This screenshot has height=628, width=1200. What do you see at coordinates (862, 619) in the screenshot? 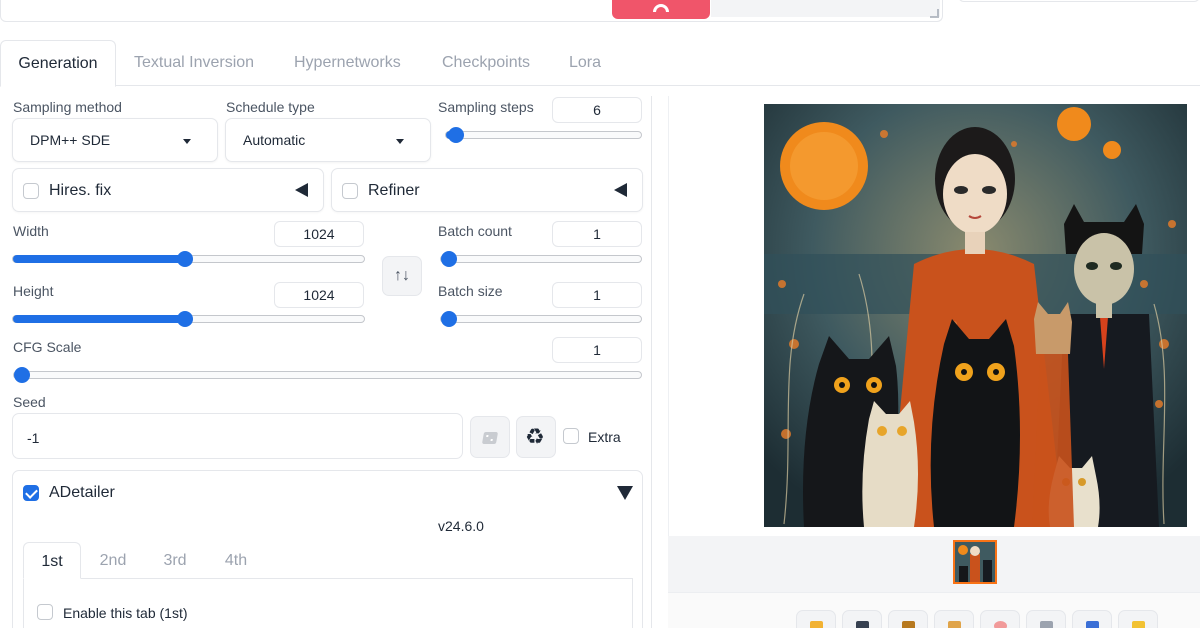
I see `save-button` at bounding box center [862, 619].